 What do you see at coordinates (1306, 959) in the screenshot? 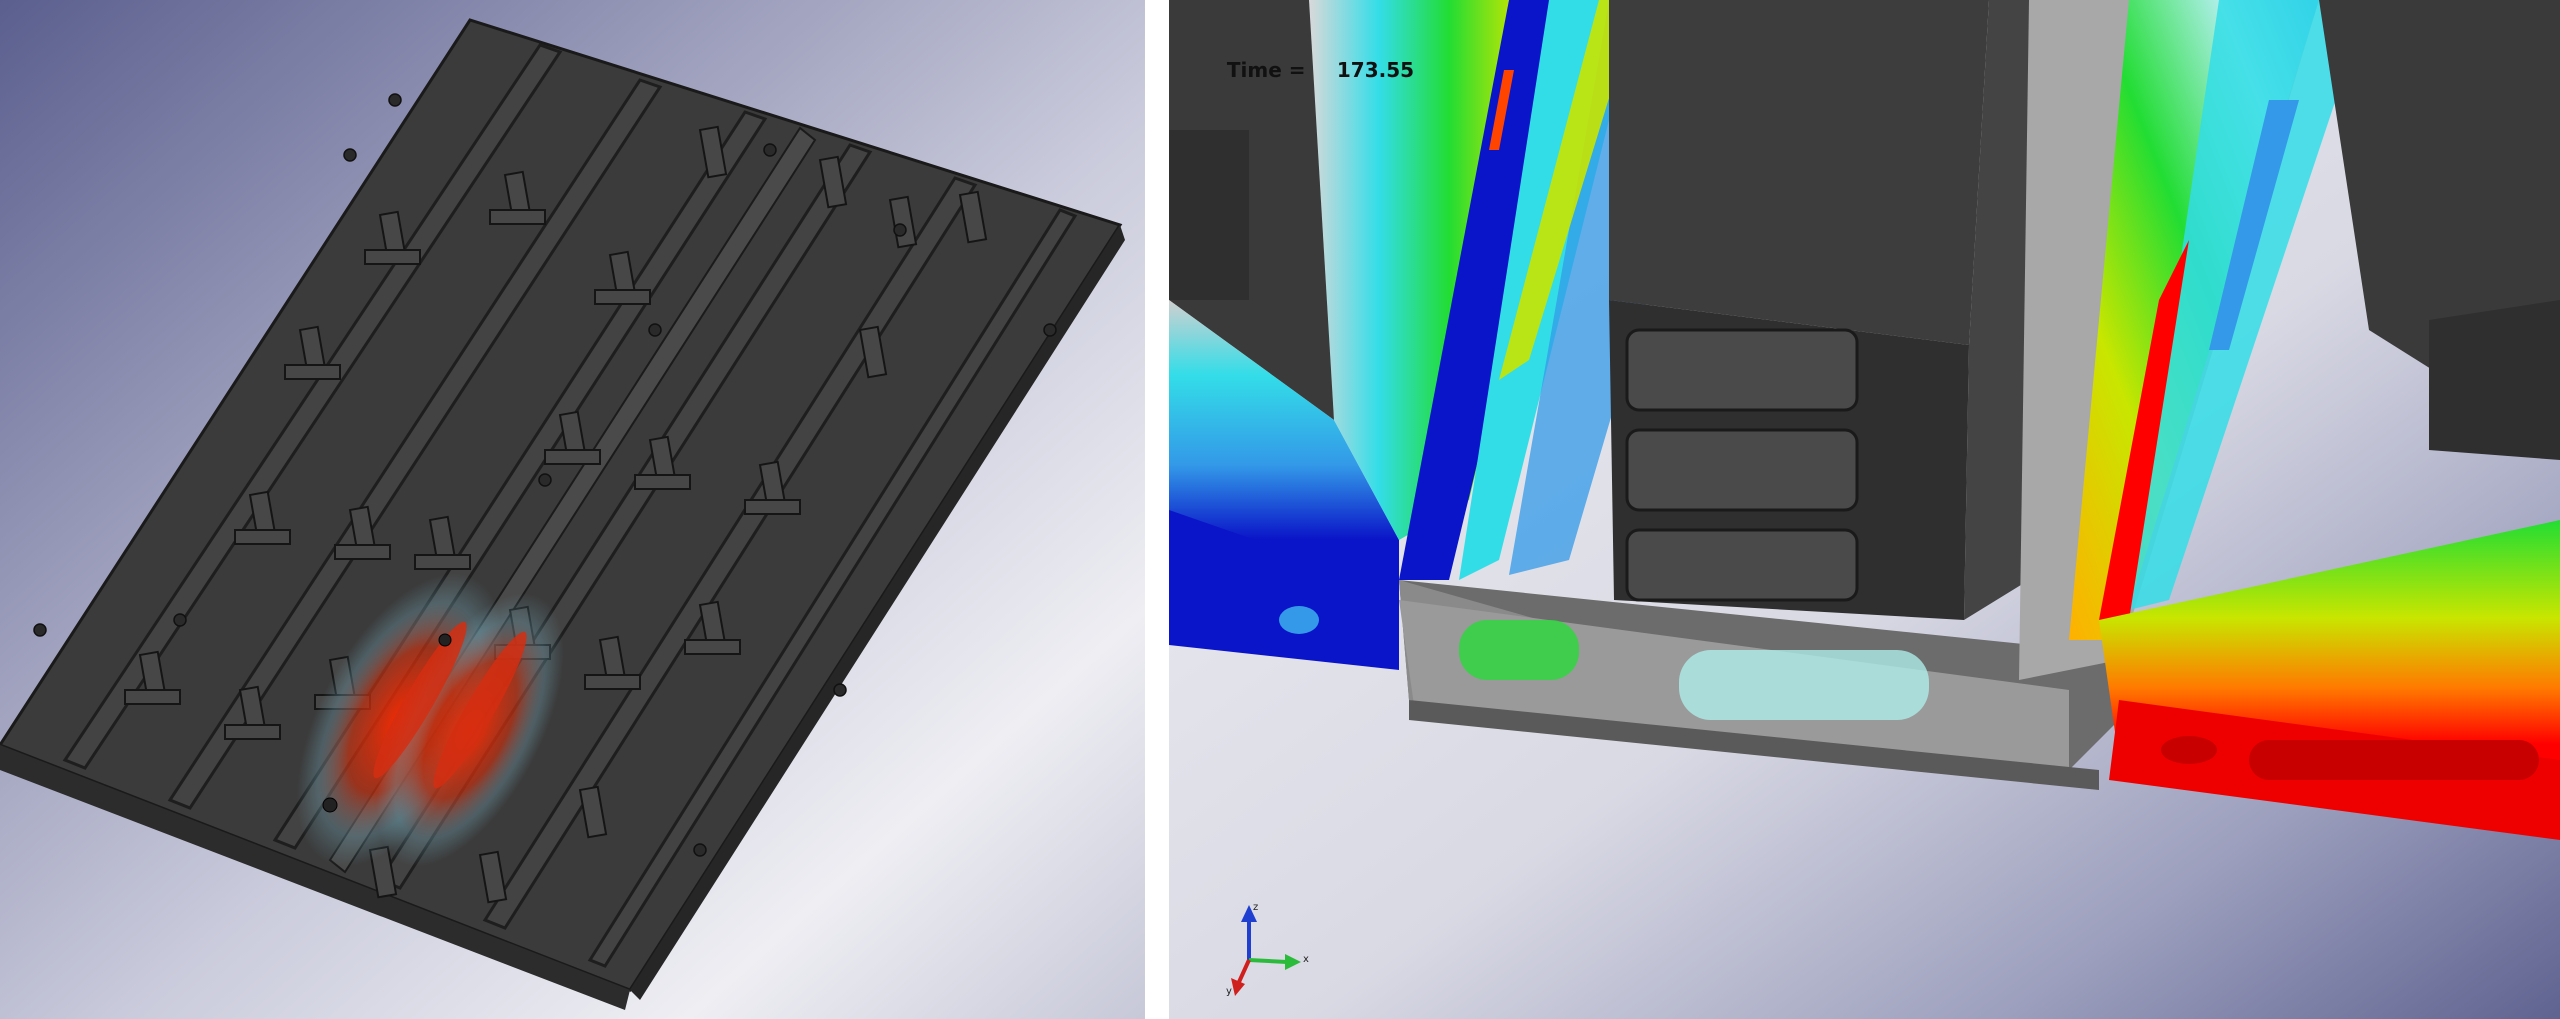
I see `triad-x-label: x` at bounding box center [1306, 959].